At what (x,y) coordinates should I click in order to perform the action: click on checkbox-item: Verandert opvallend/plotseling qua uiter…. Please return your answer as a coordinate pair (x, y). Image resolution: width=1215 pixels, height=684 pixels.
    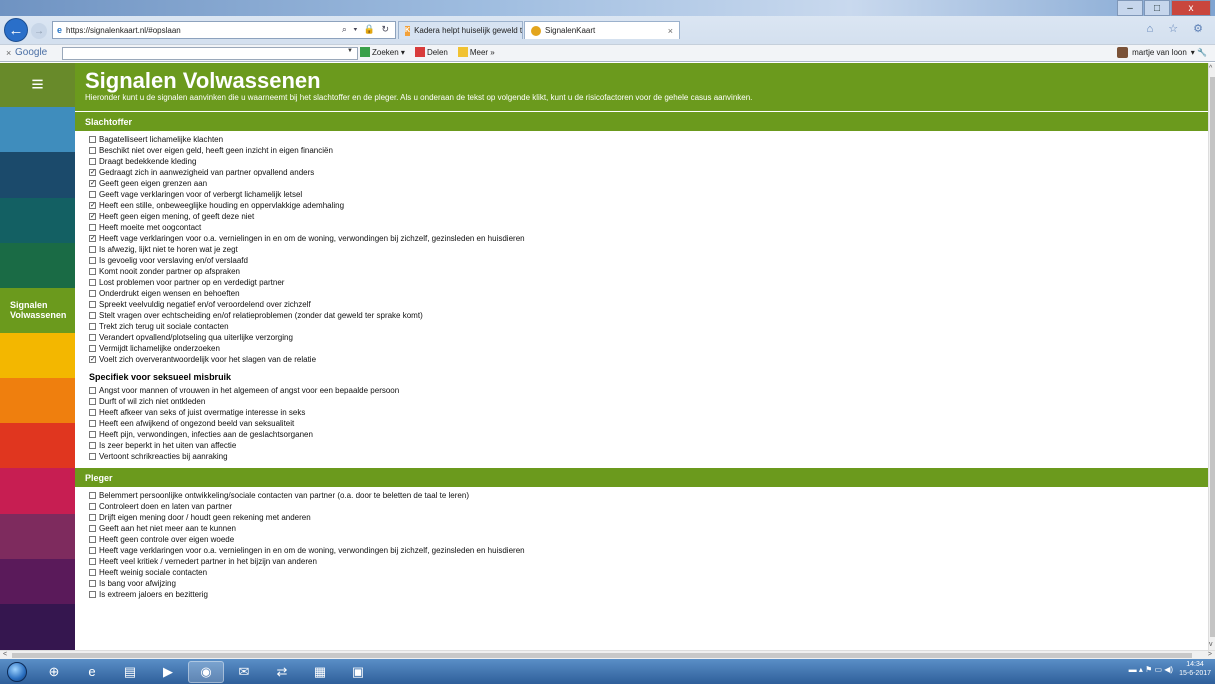
    Looking at the image, I should click on (641, 337).